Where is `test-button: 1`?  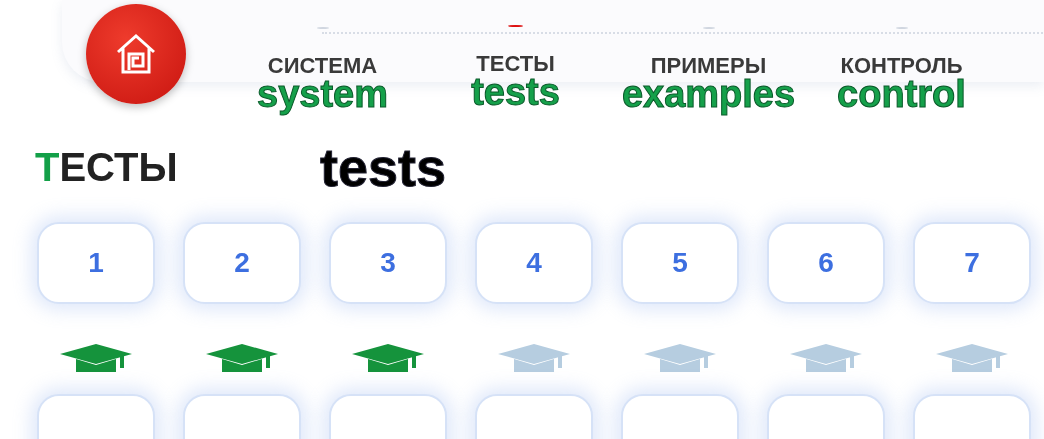 test-button: 1 is located at coordinates (96, 263).